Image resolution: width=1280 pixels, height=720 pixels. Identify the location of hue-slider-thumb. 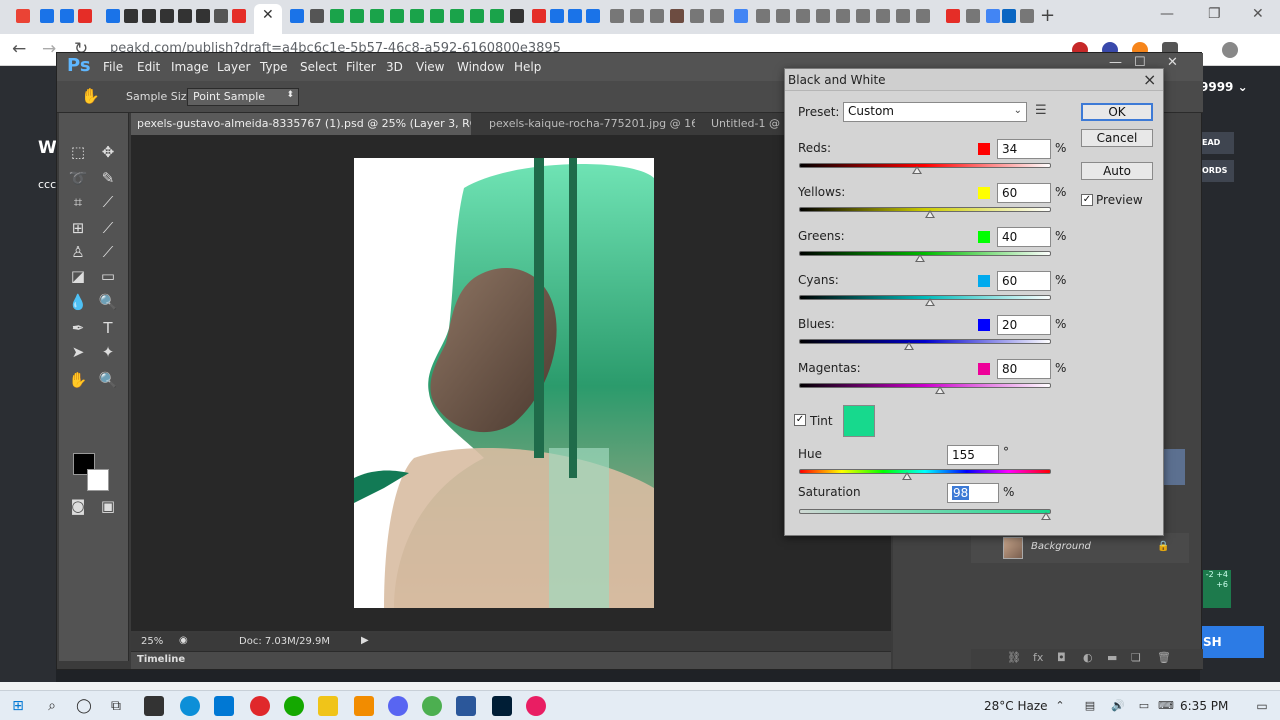
(907, 476).